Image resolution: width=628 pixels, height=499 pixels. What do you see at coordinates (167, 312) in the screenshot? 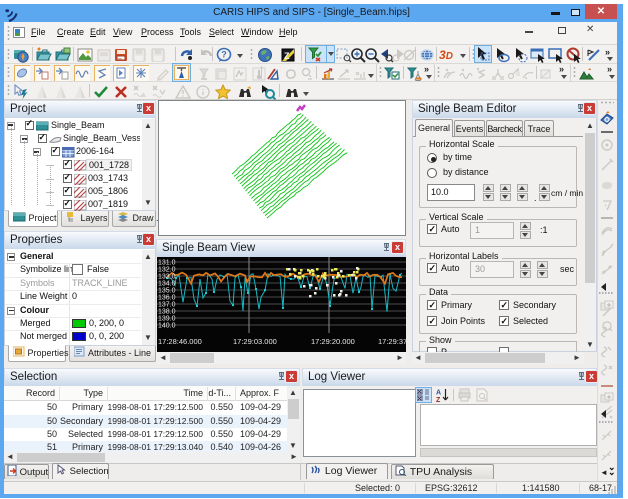
I see `svg-text: 138.0` at bounding box center [167, 312].